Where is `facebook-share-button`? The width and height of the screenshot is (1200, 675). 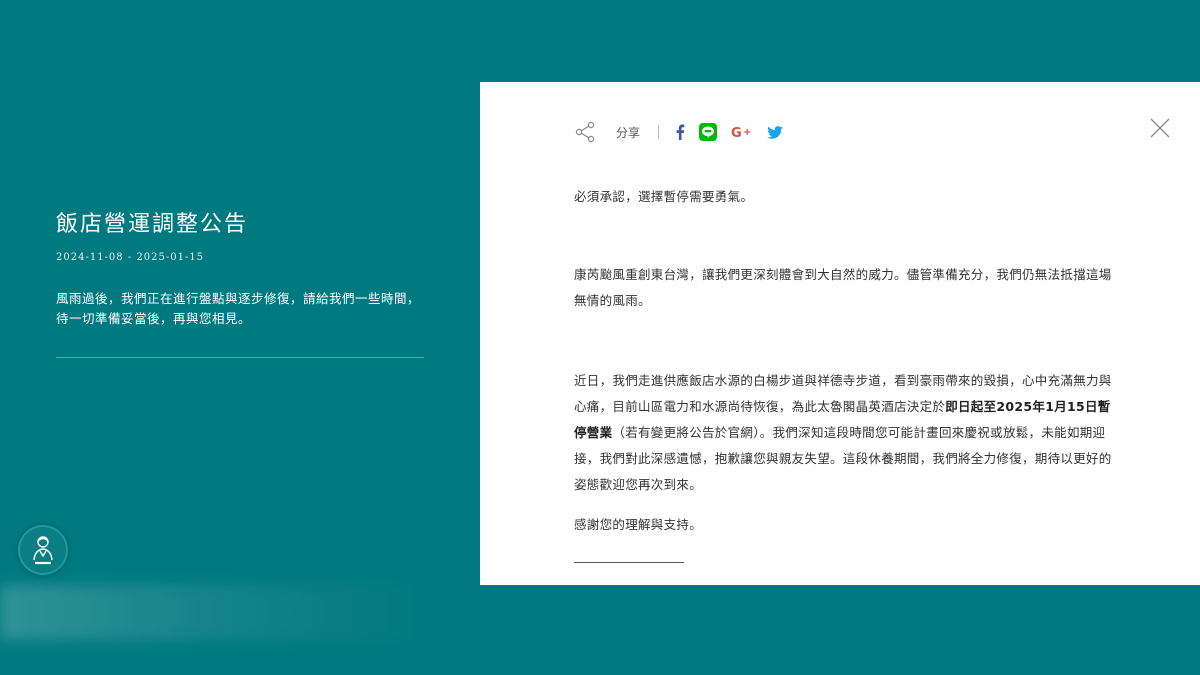
facebook-share-button is located at coordinates (680, 132).